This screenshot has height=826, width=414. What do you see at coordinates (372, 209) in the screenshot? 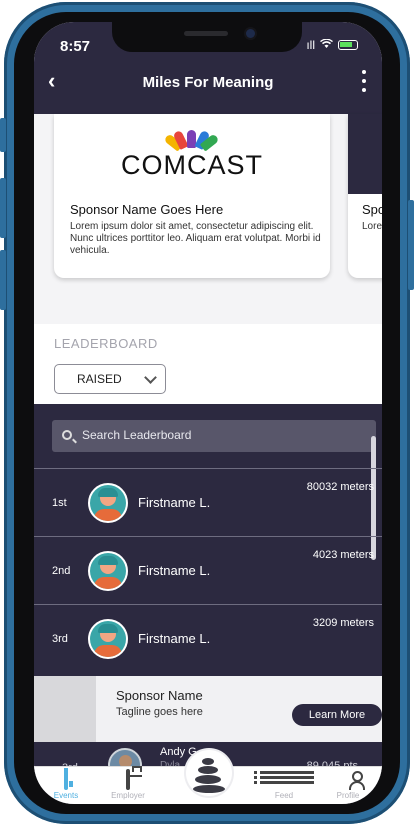
I see `sponsor-card-title: Spor` at bounding box center [372, 209].